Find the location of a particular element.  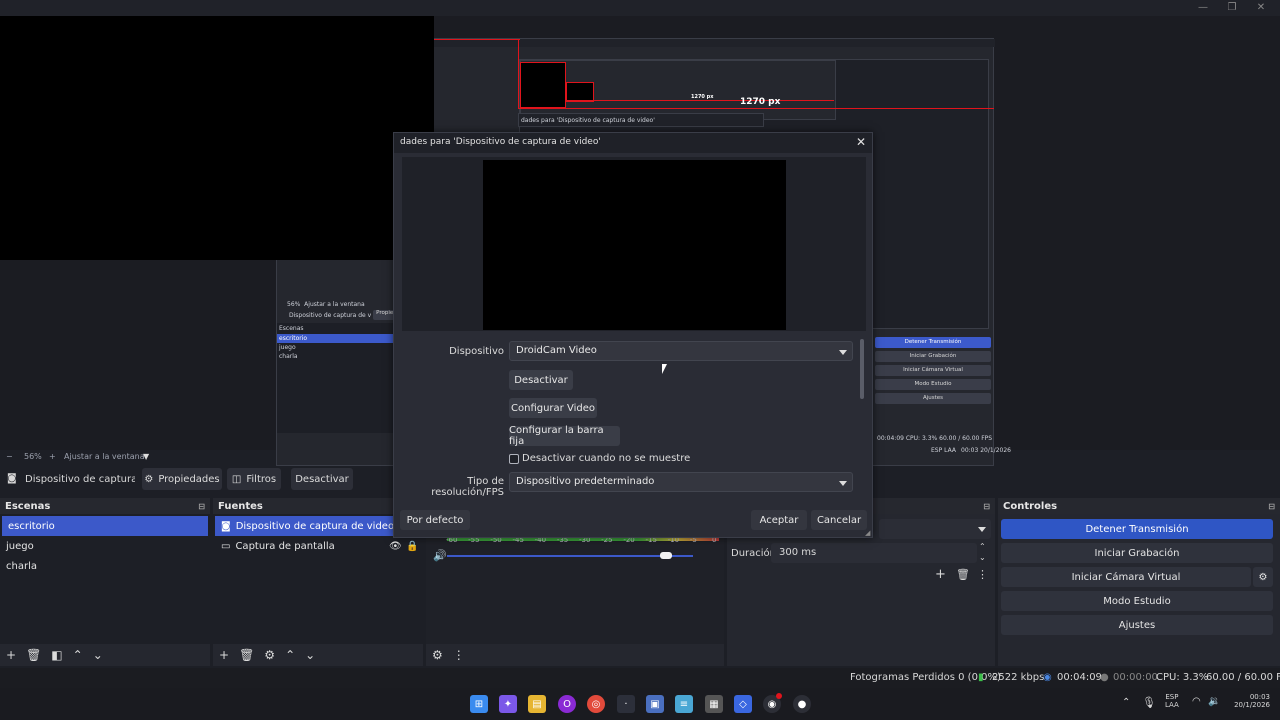

scene-item-juego: juego is located at coordinates (105, 546).